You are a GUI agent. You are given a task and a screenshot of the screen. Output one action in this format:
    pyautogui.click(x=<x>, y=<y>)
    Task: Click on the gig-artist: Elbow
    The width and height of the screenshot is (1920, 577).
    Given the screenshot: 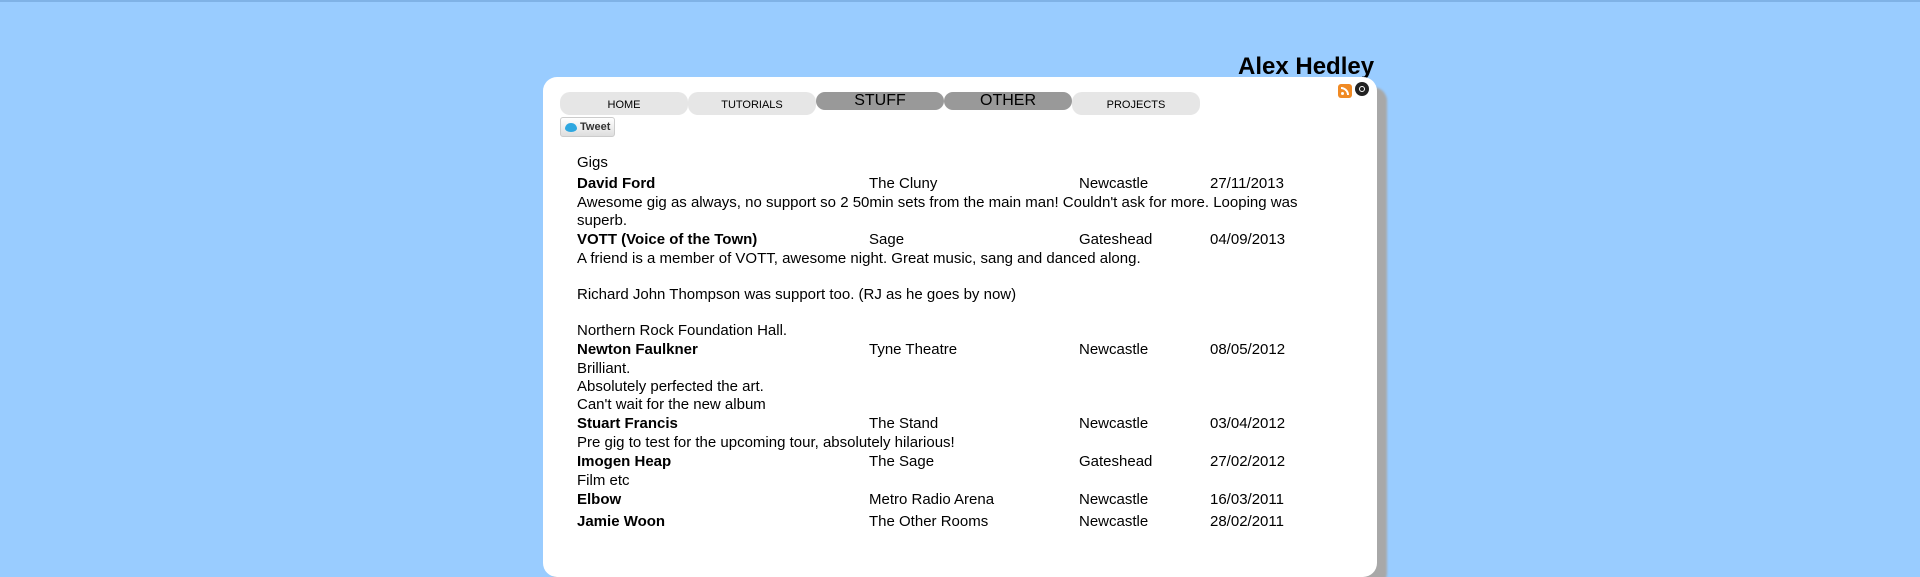 What is the action you would take?
    pyautogui.click(x=599, y=499)
    